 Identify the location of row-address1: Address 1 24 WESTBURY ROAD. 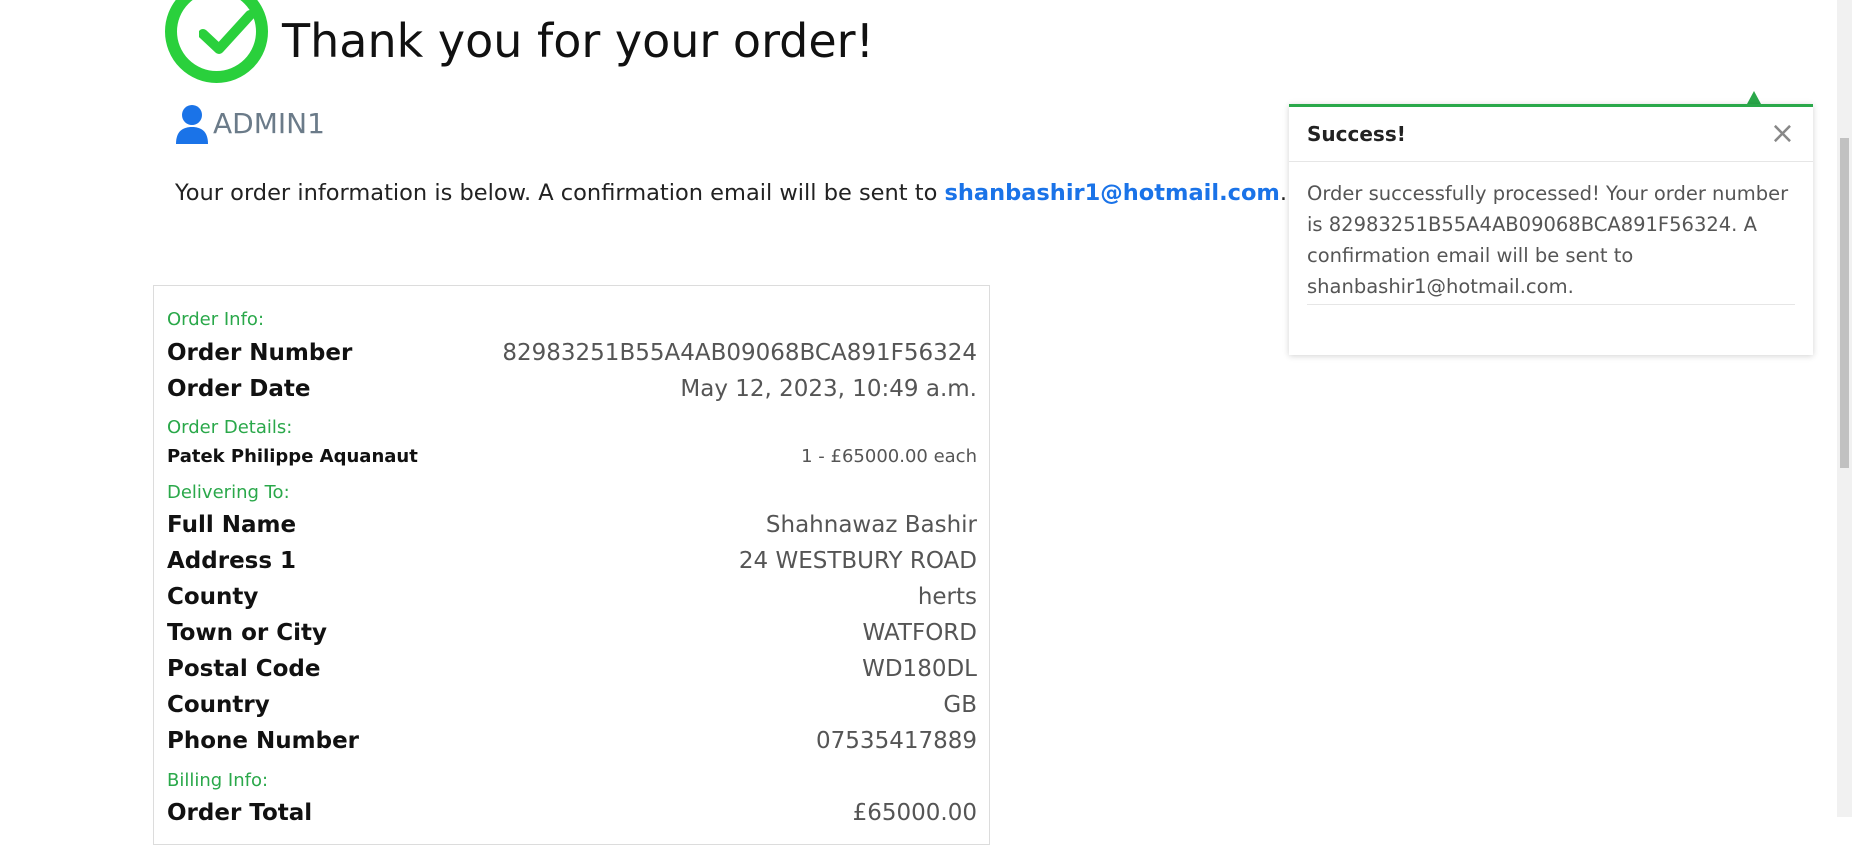
(572, 561).